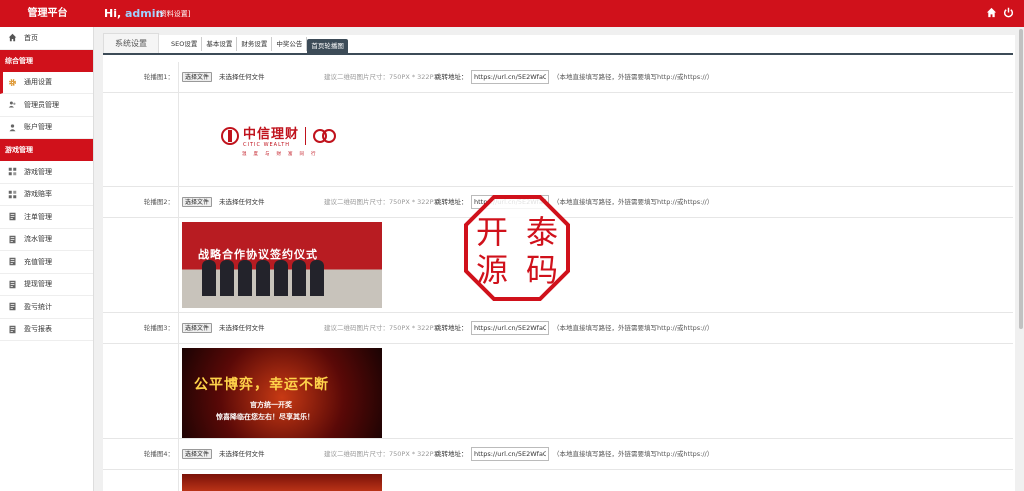 Image resolution: width=1024 pixels, height=491 pixels. I want to click on watermark-seal: 开 泰 源 码, so click(517, 248).